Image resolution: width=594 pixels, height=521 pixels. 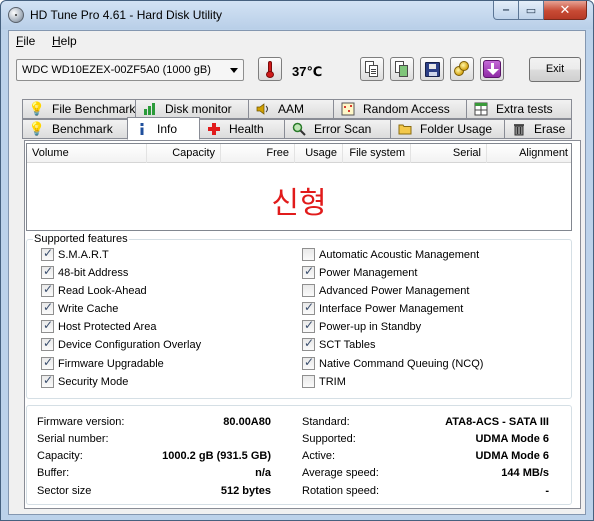 I want to click on tab-erase: Erase, so click(x=538, y=129).